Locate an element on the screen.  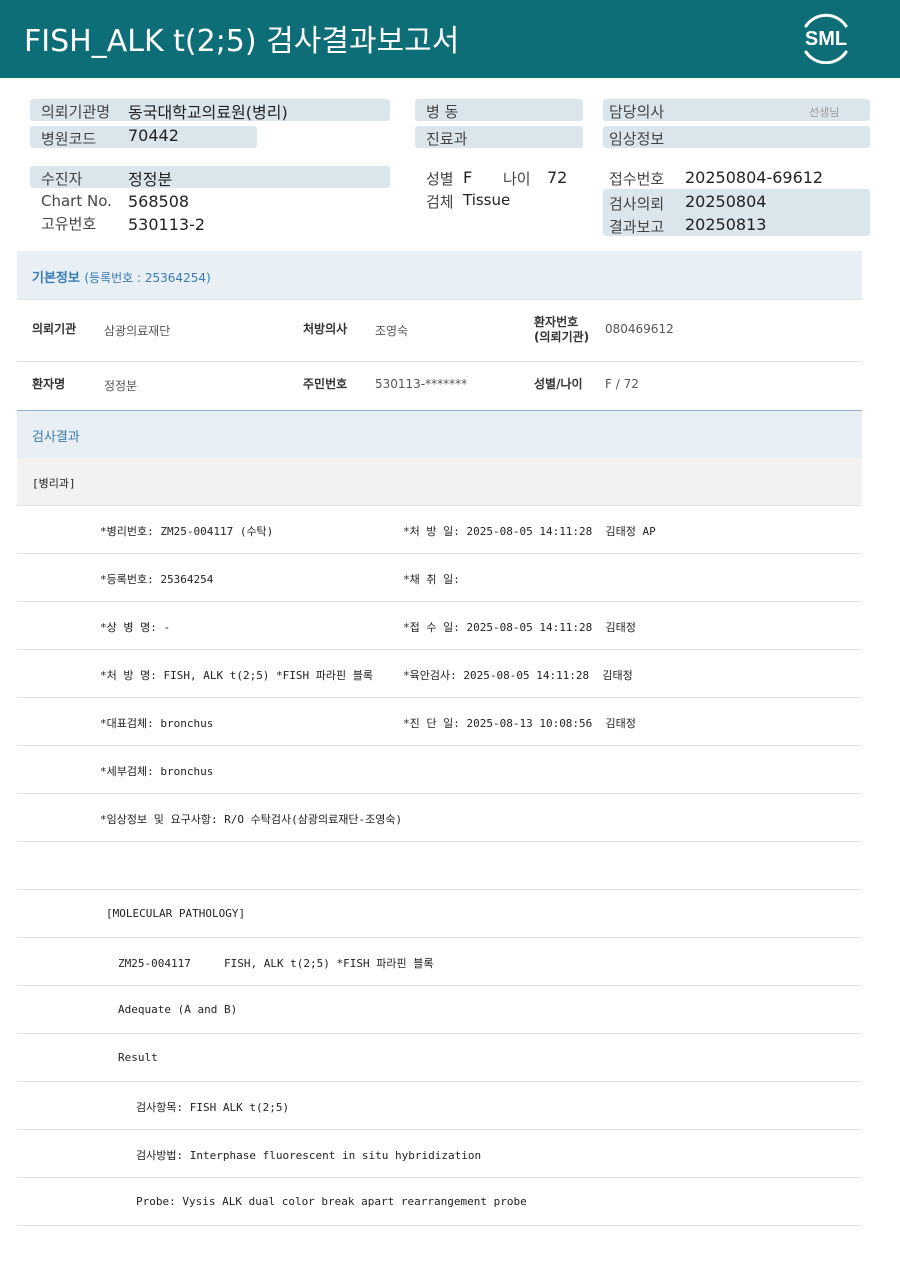
specimen-value: Tissue is located at coordinates (487, 200).